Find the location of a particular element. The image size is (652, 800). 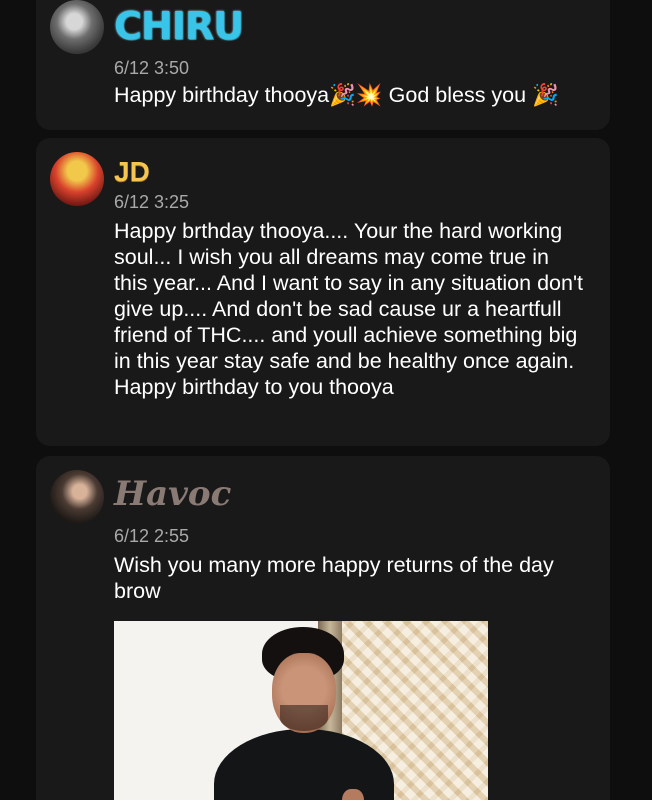

timestamp: 6/12 3:50 is located at coordinates (152, 68).